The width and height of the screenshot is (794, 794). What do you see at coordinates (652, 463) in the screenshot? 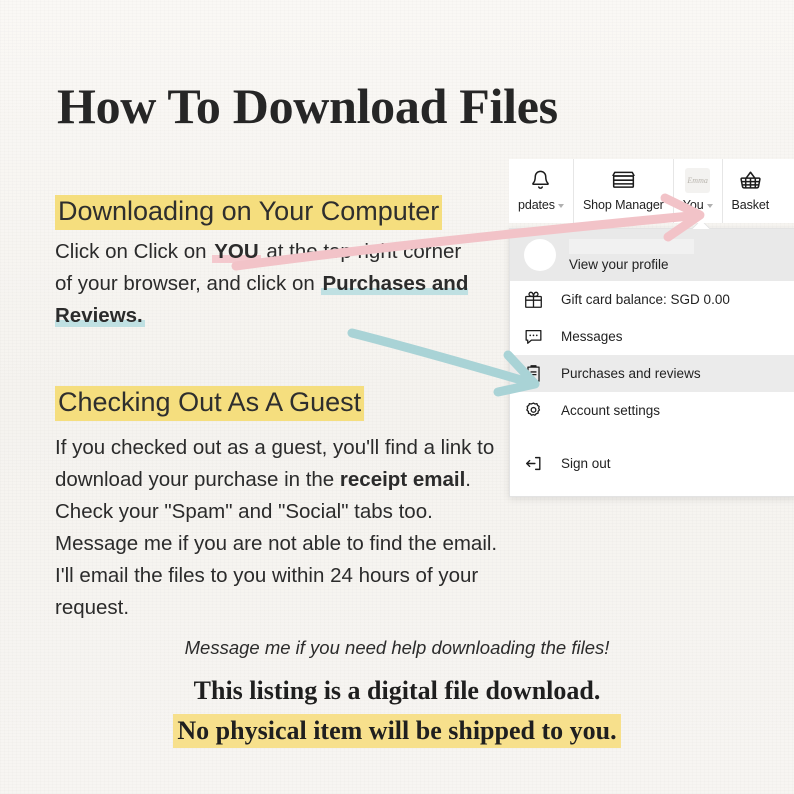
I see `dropdown-item-sign-out: Sign out` at bounding box center [652, 463].